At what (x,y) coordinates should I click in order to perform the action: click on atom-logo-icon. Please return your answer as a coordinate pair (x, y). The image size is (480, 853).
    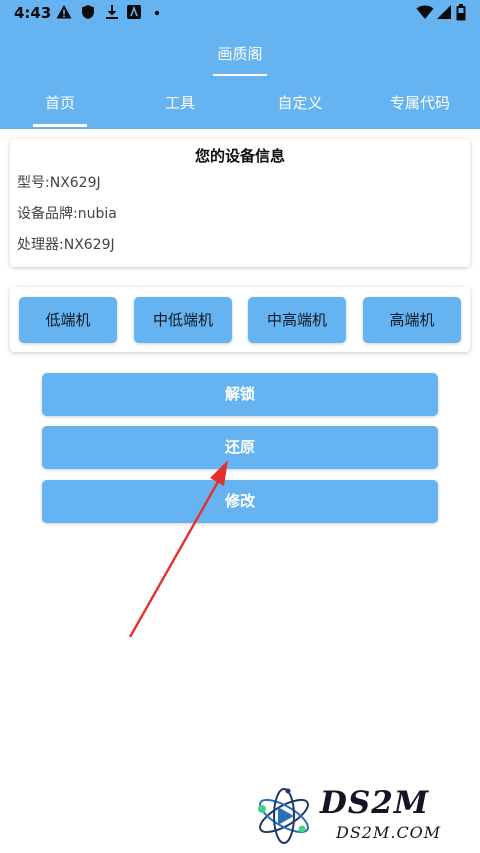
    Looking at the image, I should click on (283, 816).